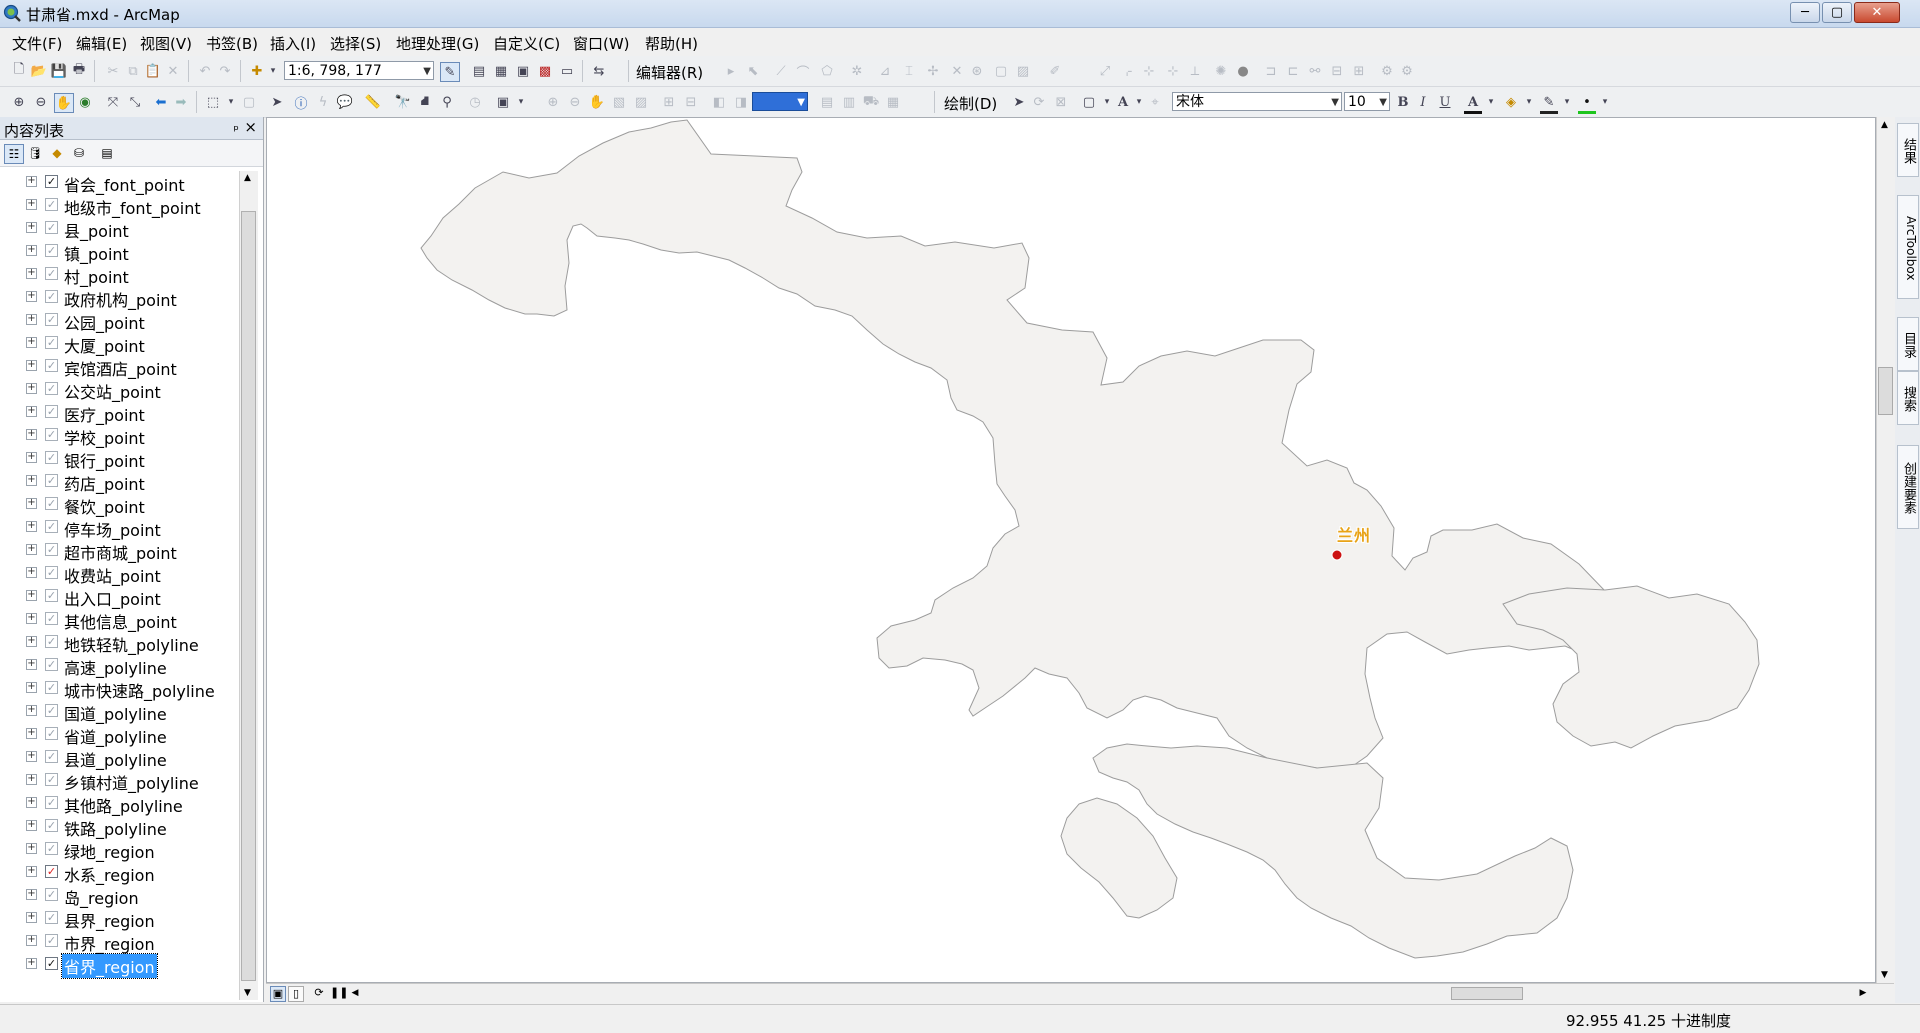 This screenshot has width=1920, height=1033. Describe the element at coordinates (109, 851) in the screenshot. I see `layer-name: 绿地_region` at that location.